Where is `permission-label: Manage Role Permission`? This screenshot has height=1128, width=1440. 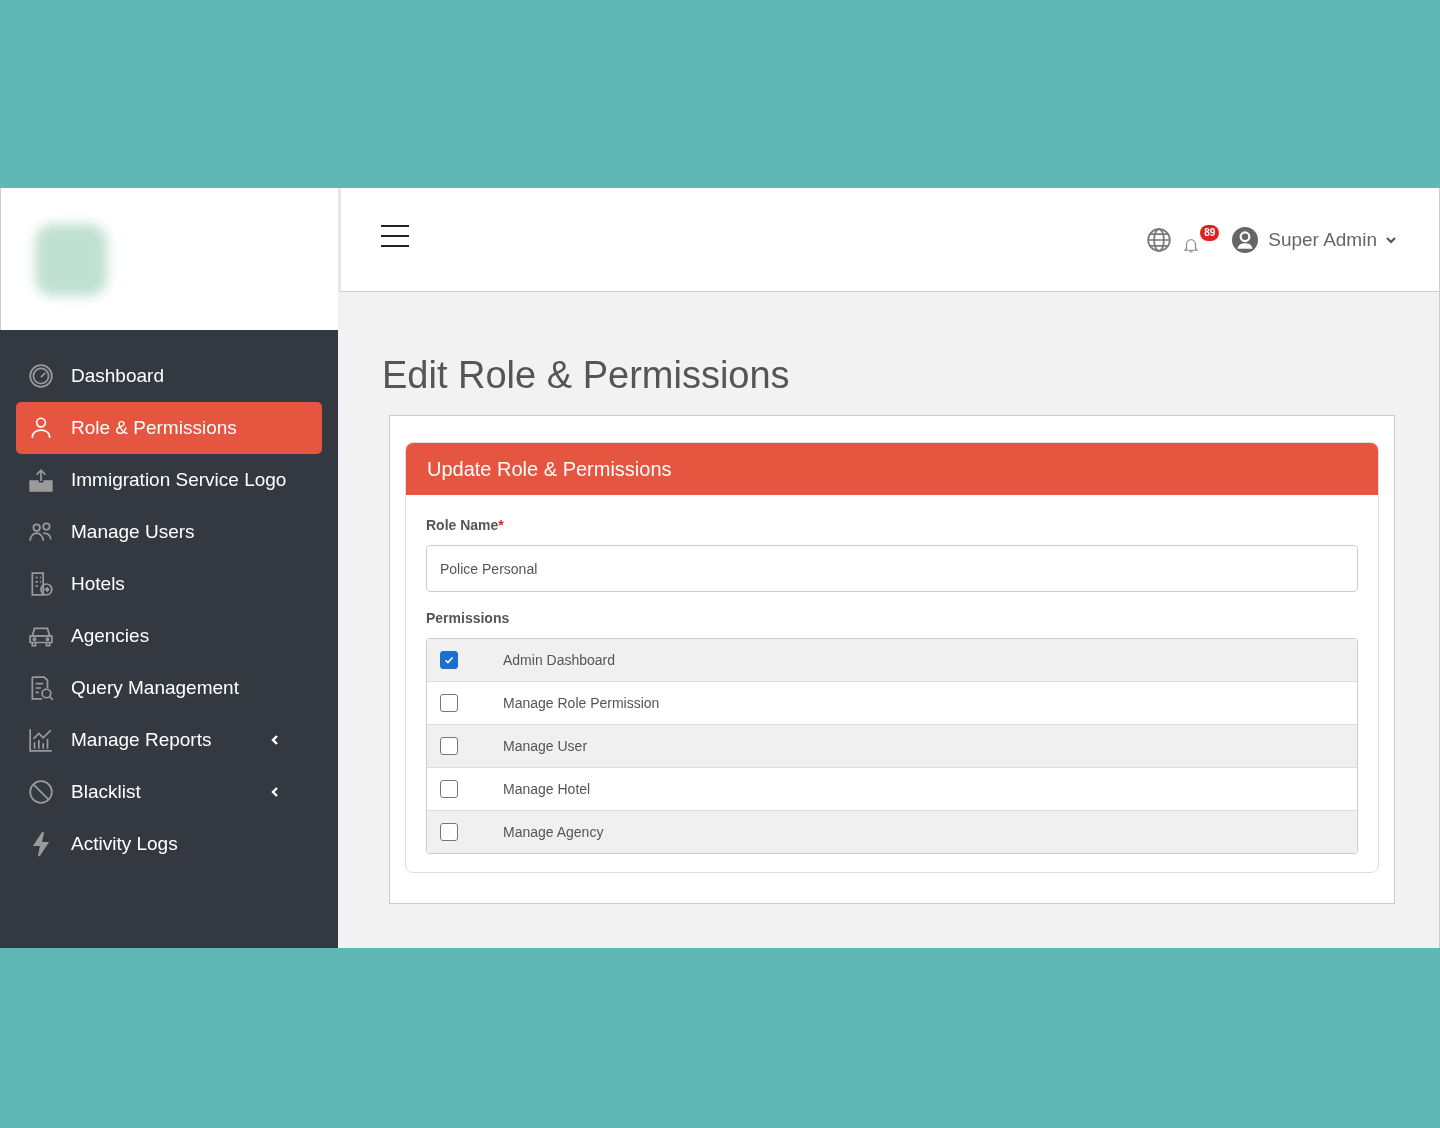
permission-label: Manage Role Permission is located at coordinates (581, 703).